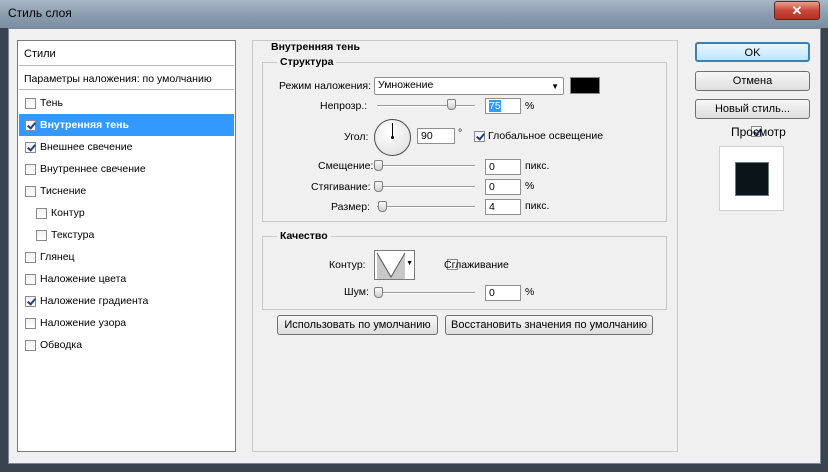  I want to click on noise-slider-track, so click(426, 293).